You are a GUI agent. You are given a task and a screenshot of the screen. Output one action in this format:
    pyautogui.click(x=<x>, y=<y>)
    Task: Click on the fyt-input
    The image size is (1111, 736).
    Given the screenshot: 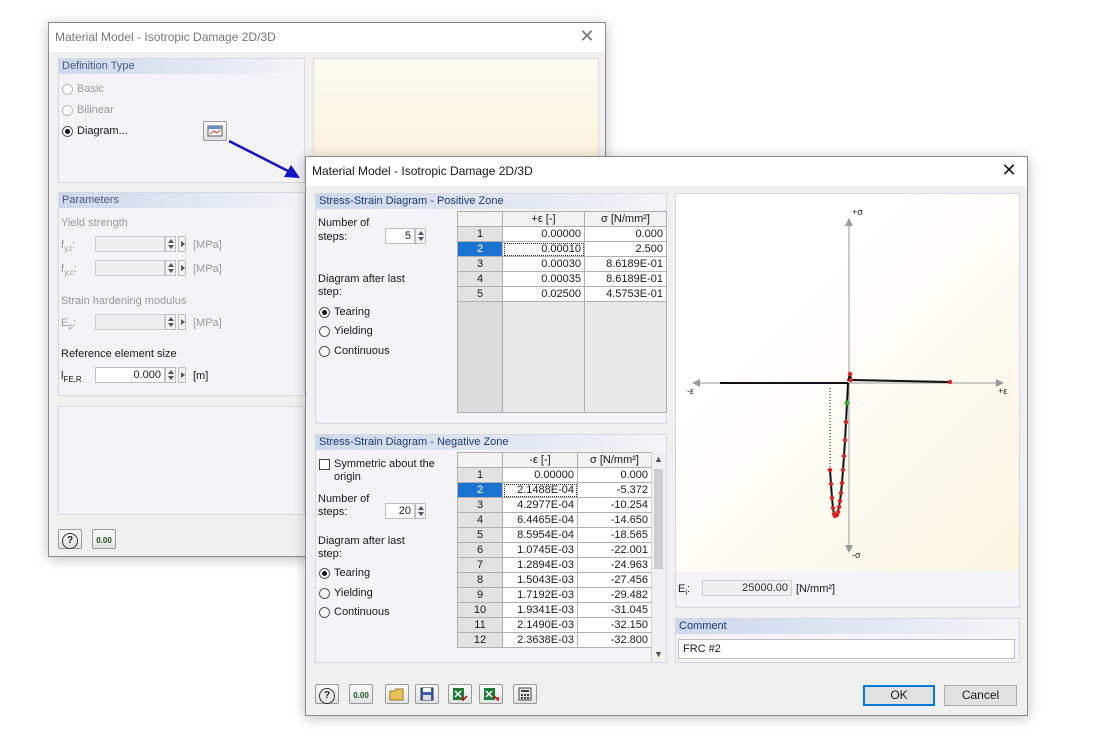 What is the action you would take?
    pyautogui.click(x=130, y=244)
    